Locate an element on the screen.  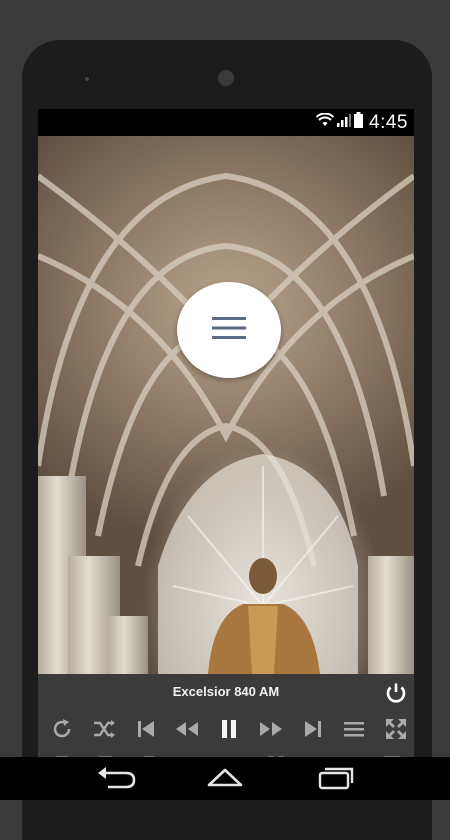
recents-icon is located at coordinates (336, 781).